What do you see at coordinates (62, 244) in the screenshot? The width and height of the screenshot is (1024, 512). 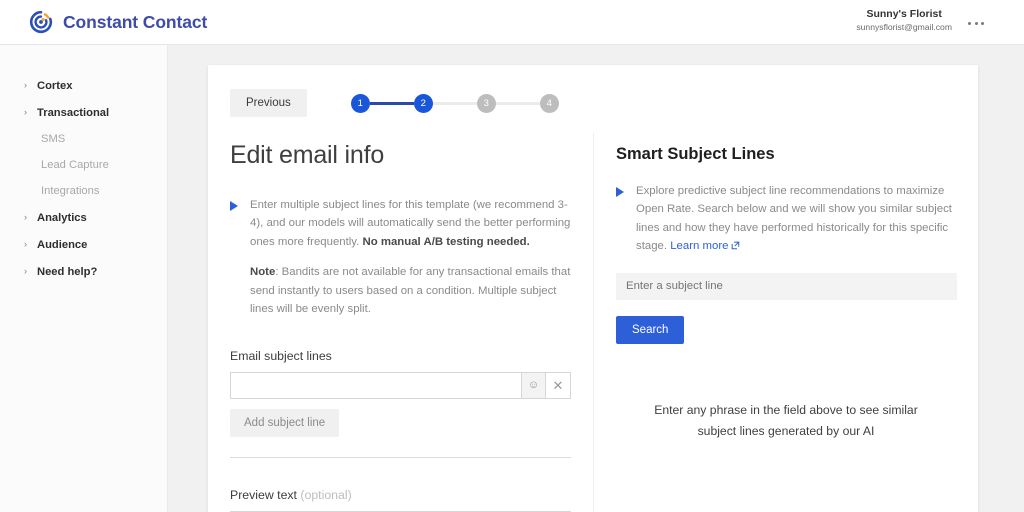 I see `sidebar-item-label: Audience` at bounding box center [62, 244].